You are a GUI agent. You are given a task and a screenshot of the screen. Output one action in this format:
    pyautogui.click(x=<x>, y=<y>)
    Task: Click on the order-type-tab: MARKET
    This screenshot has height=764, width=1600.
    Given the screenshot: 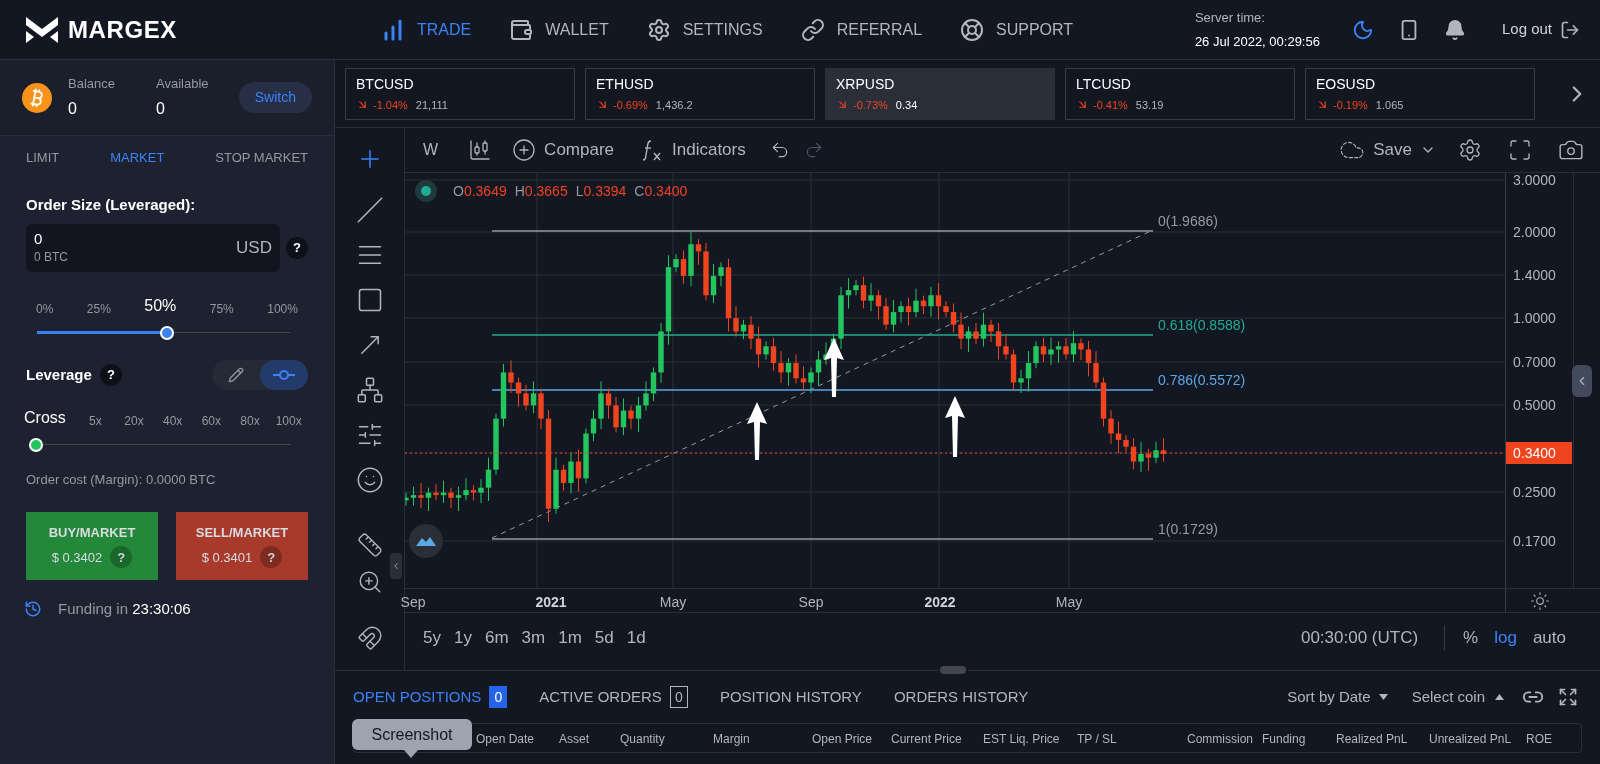 What is the action you would take?
    pyautogui.click(x=137, y=158)
    